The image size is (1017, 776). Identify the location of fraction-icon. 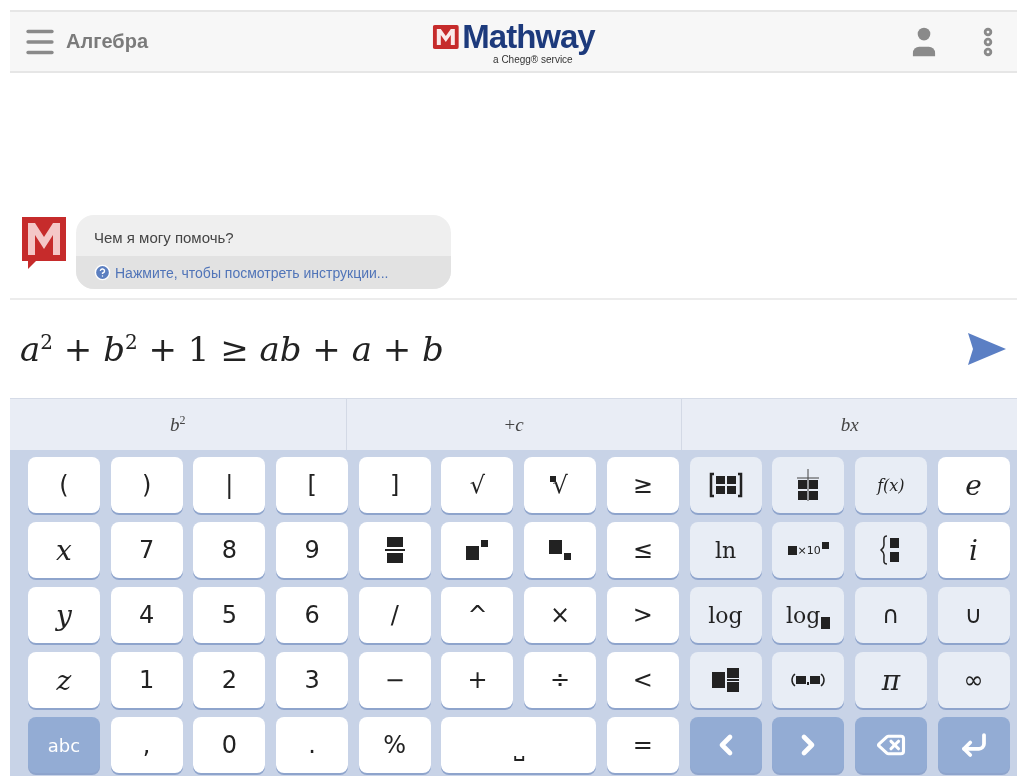
(394, 550).